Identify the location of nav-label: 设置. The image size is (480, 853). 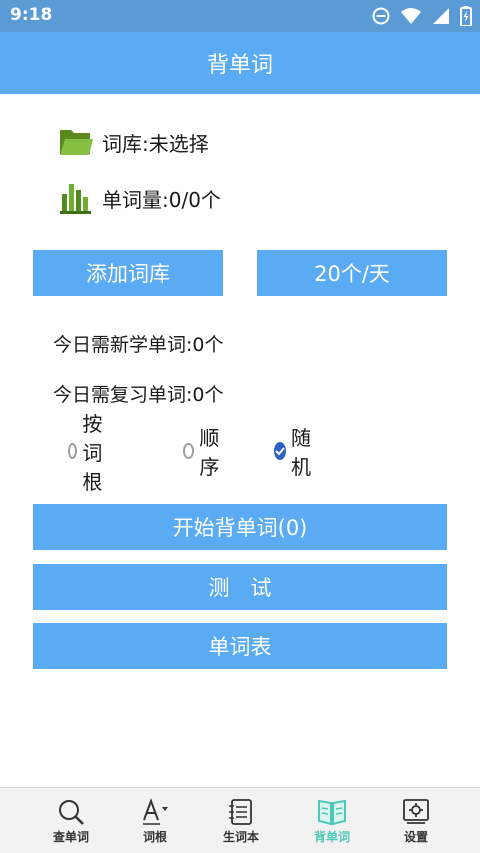
(415, 837).